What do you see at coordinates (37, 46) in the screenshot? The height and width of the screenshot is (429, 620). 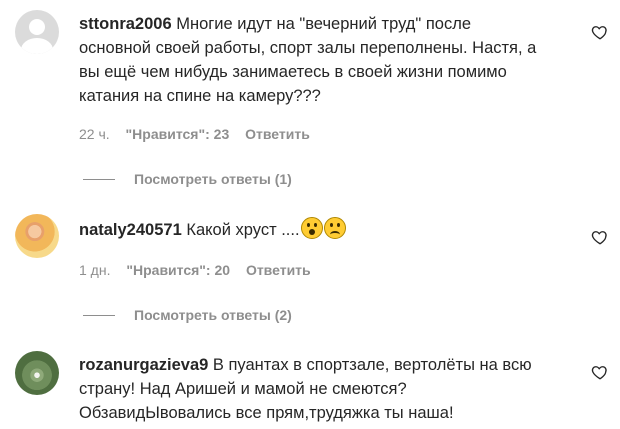 I see `default-avatar-icon-body` at bounding box center [37, 46].